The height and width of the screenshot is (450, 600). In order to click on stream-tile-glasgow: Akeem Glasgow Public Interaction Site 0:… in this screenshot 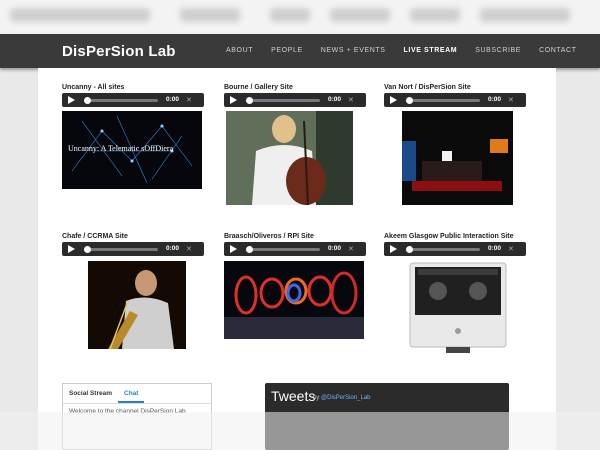, I will do `click(455, 244)`.